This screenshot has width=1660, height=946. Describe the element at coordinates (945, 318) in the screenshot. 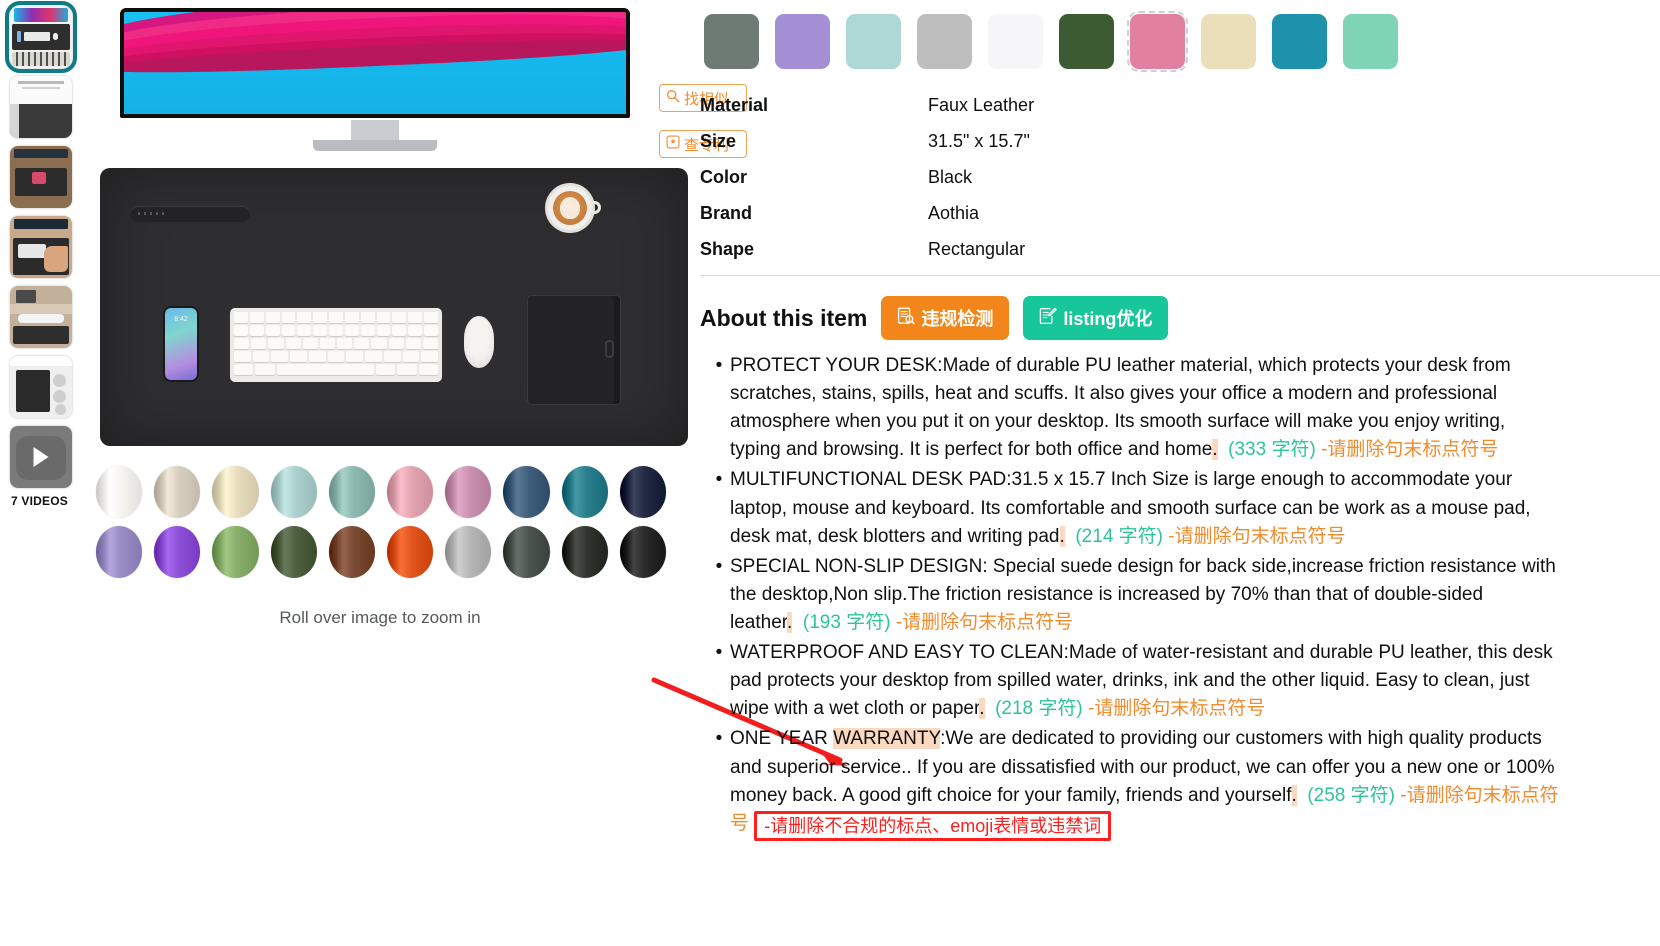

I see `violation-check-button: 违规检测` at that location.